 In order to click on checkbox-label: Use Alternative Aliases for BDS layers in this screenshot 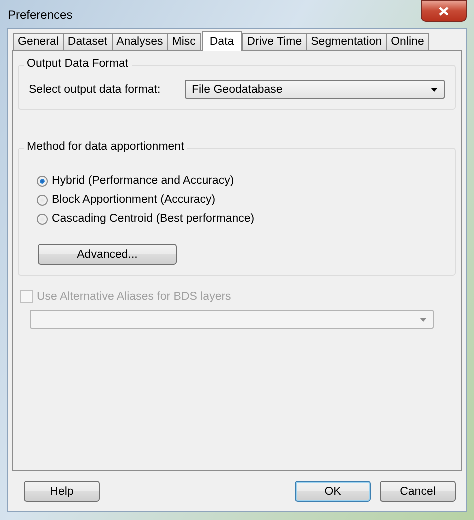, I will do `click(134, 296)`.